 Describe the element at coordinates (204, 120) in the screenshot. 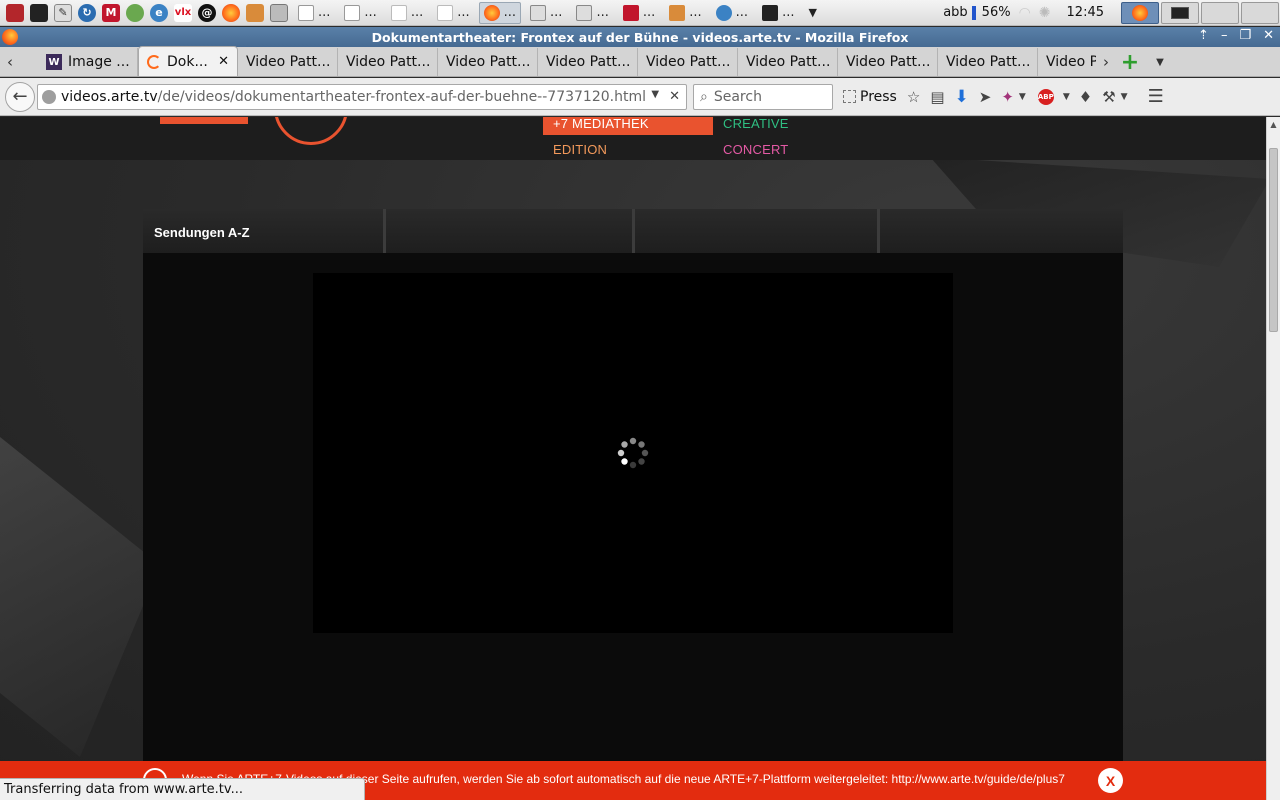

I see `arte-logo` at that location.